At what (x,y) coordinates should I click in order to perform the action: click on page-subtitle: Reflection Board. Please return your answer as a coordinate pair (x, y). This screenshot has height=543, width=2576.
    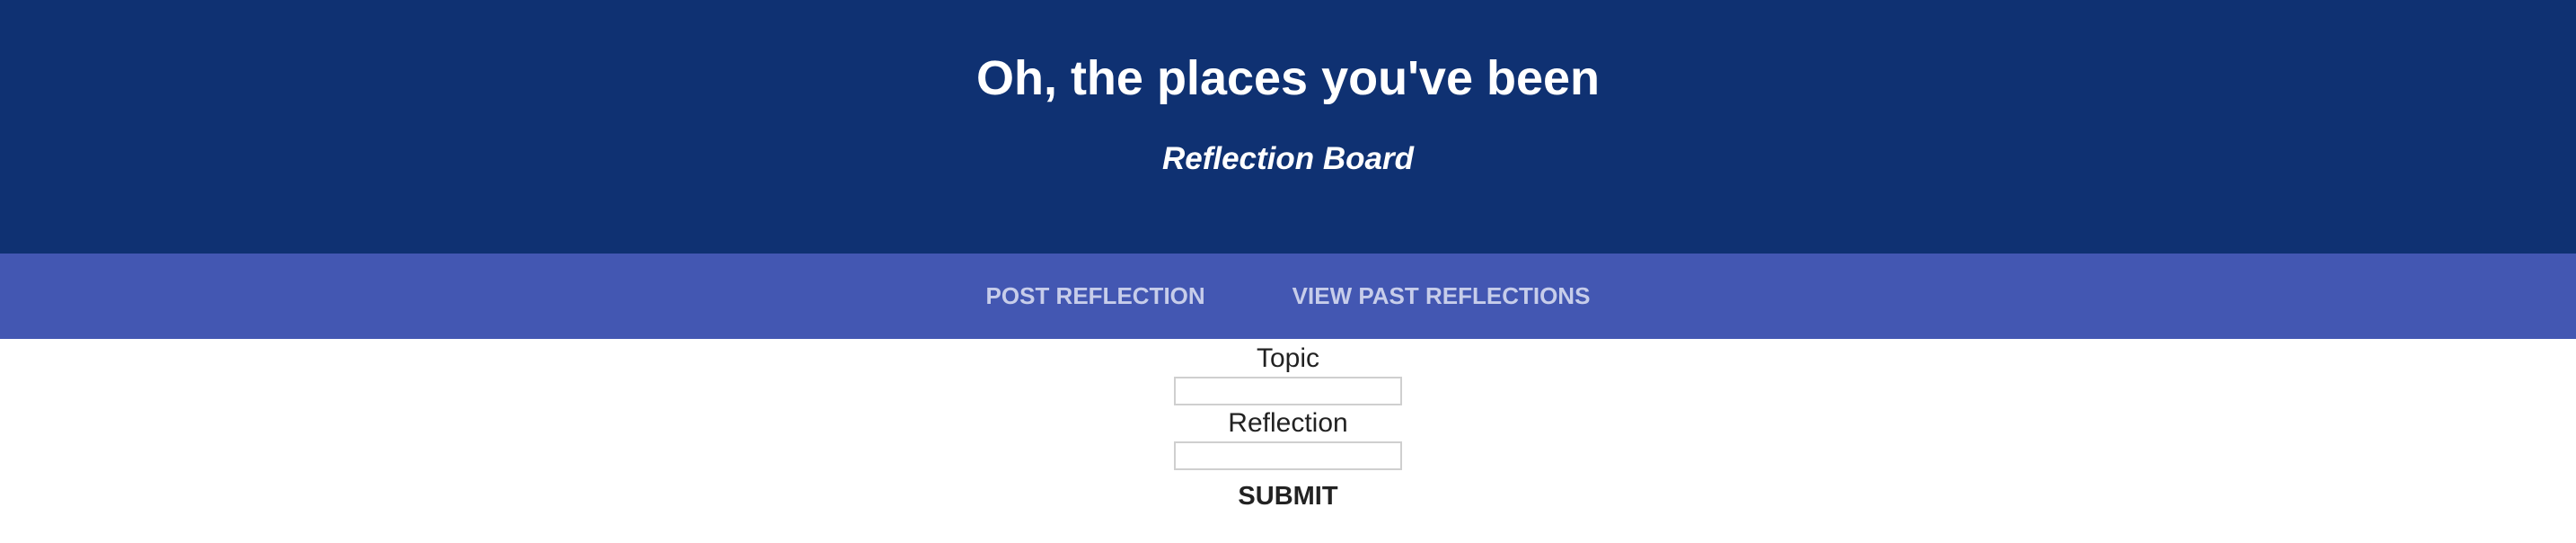
    Looking at the image, I should click on (1288, 158).